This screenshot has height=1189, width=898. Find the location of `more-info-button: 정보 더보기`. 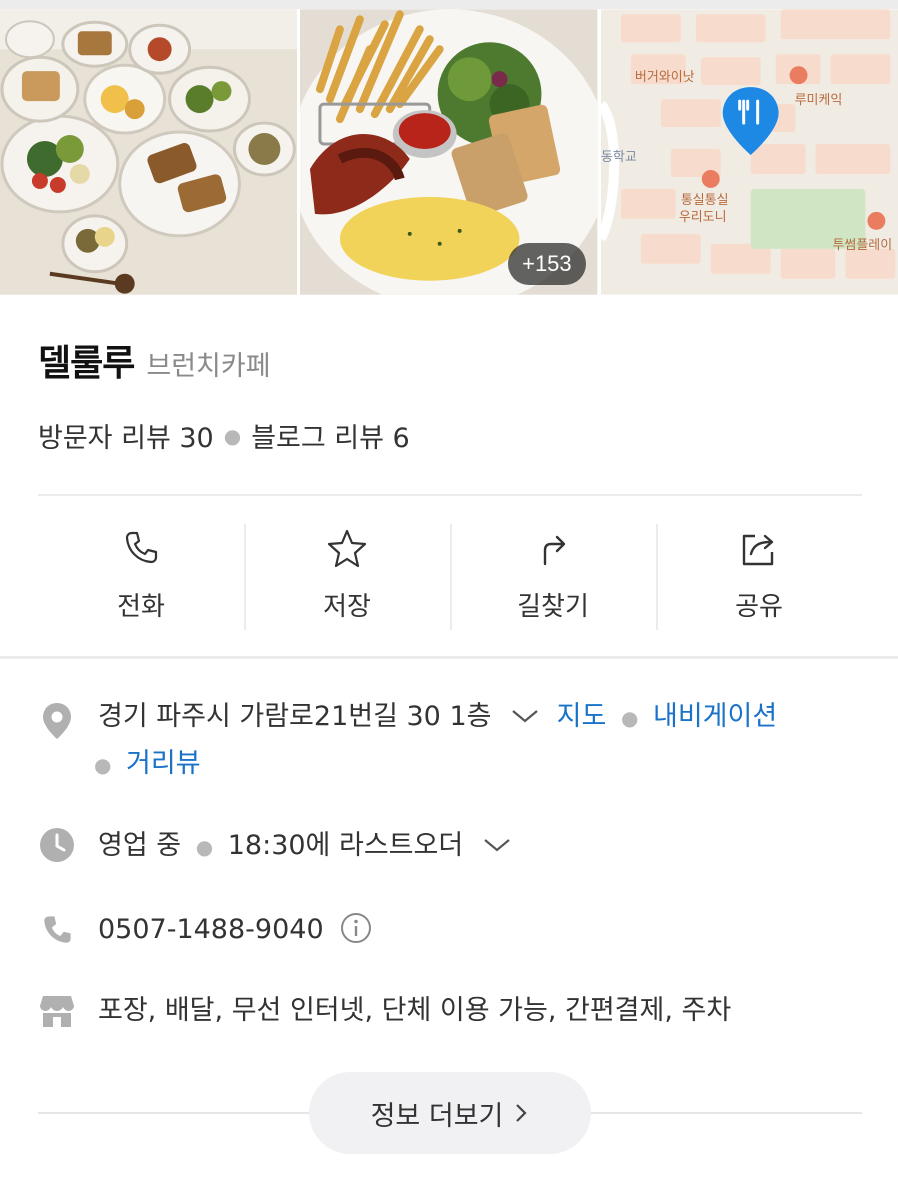

more-info-button: 정보 더보기 is located at coordinates (450, 1113).